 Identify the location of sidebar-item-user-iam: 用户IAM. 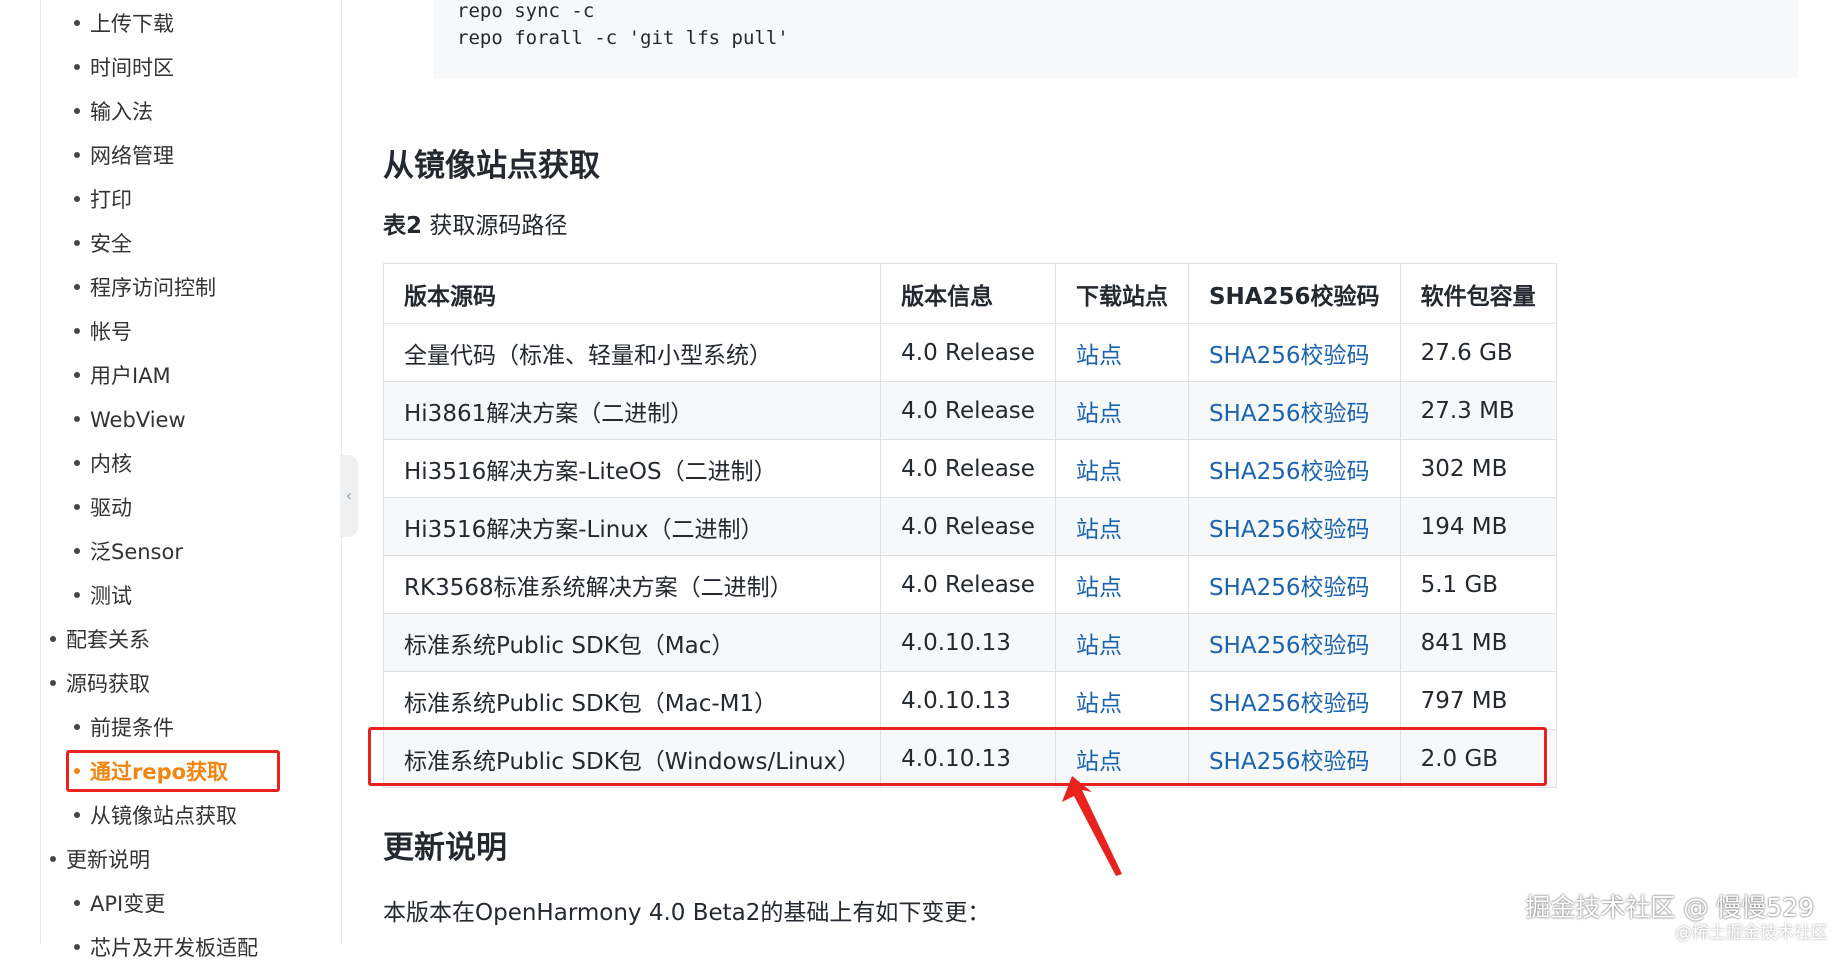
(122, 376).